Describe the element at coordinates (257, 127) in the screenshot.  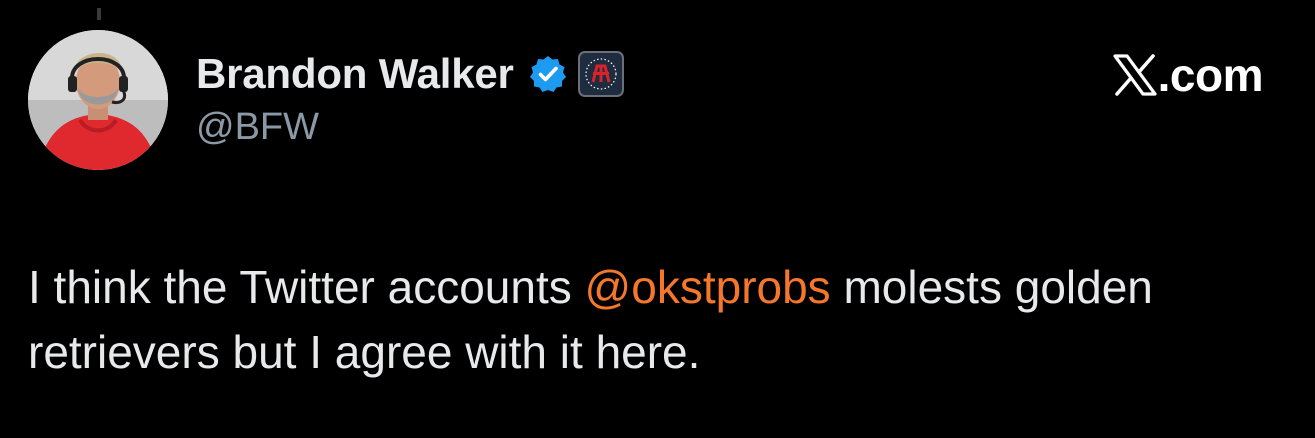
I see `author-handle: @BFW` at that location.